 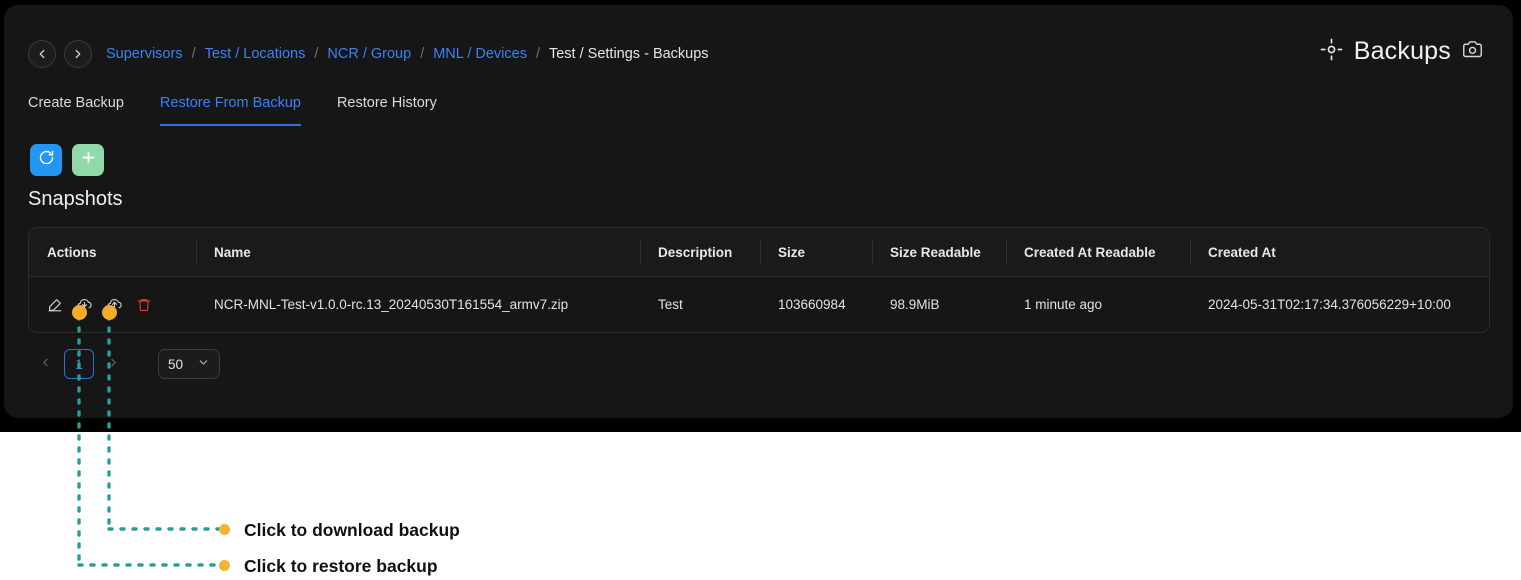 What do you see at coordinates (76, 108) in the screenshot?
I see `tab-create-backup: Create Backup` at bounding box center [76, 108].